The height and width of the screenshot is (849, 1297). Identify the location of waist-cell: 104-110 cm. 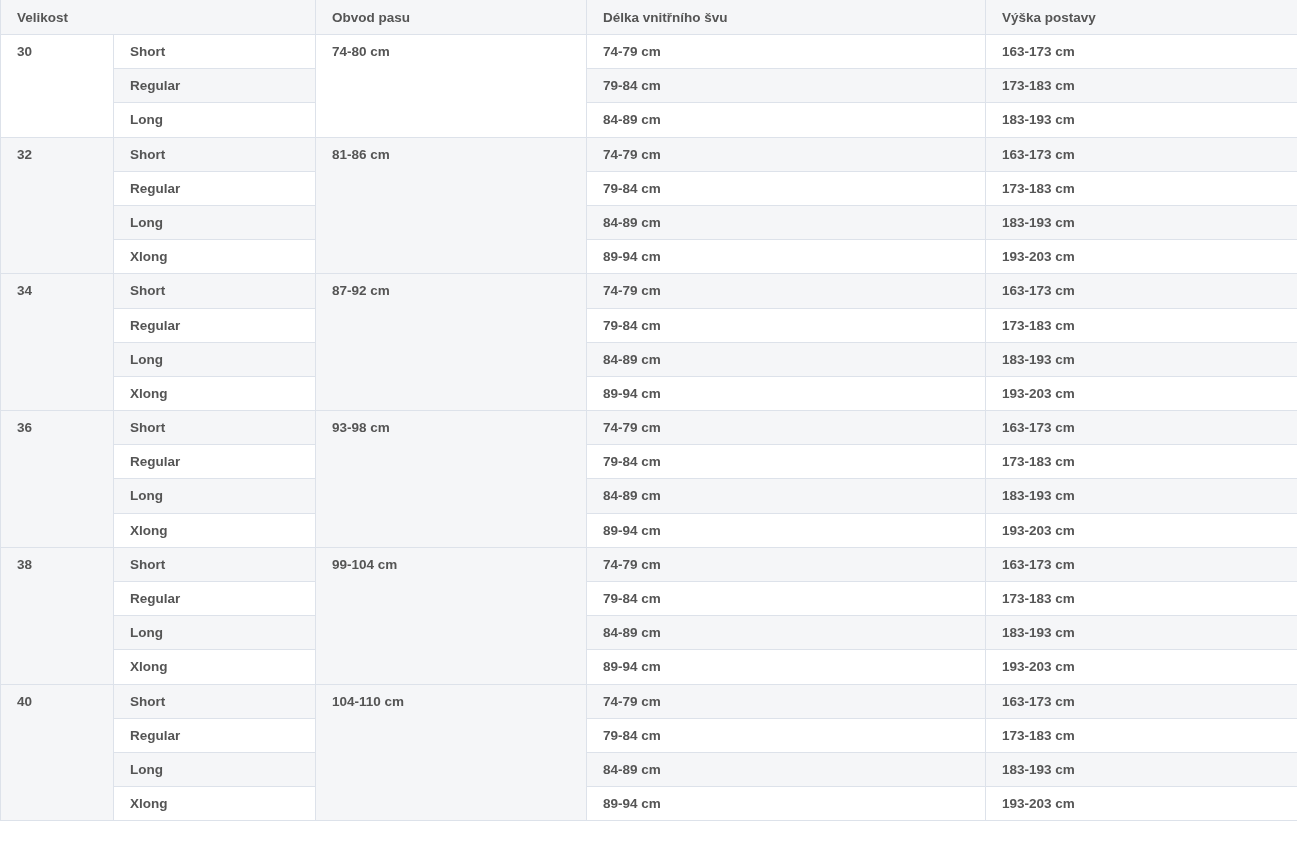
(451, 752).